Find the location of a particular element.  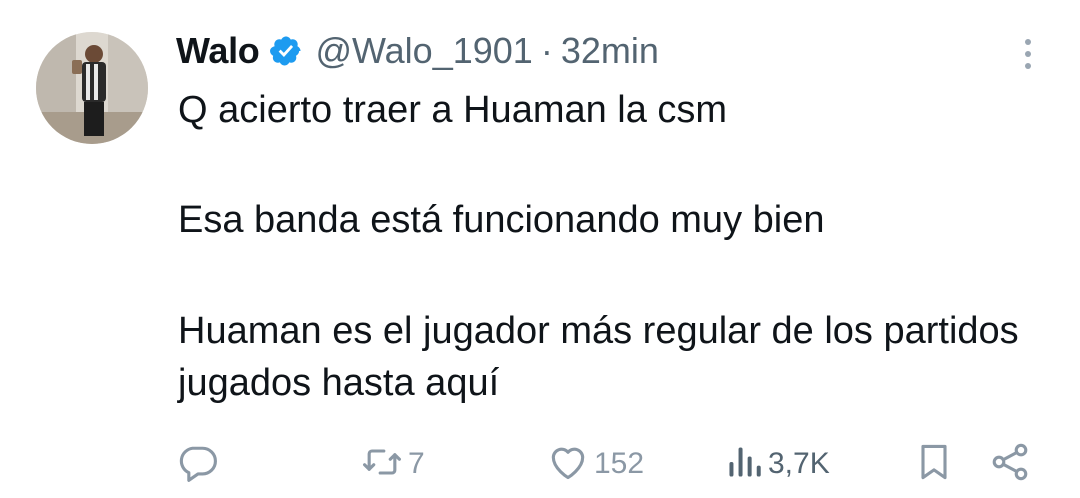

tweet-header: Walo @Walo_1901 · 32min is located at coordinates (417, 51).